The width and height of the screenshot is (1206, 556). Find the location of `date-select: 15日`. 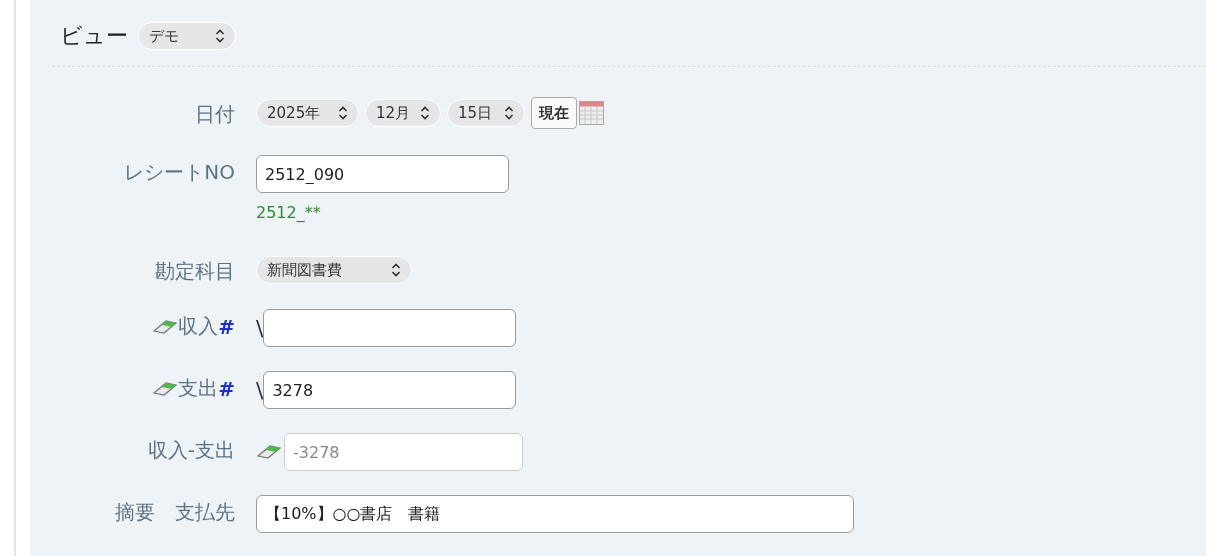

date-select: 15日 is located at coordinates (486, 113).